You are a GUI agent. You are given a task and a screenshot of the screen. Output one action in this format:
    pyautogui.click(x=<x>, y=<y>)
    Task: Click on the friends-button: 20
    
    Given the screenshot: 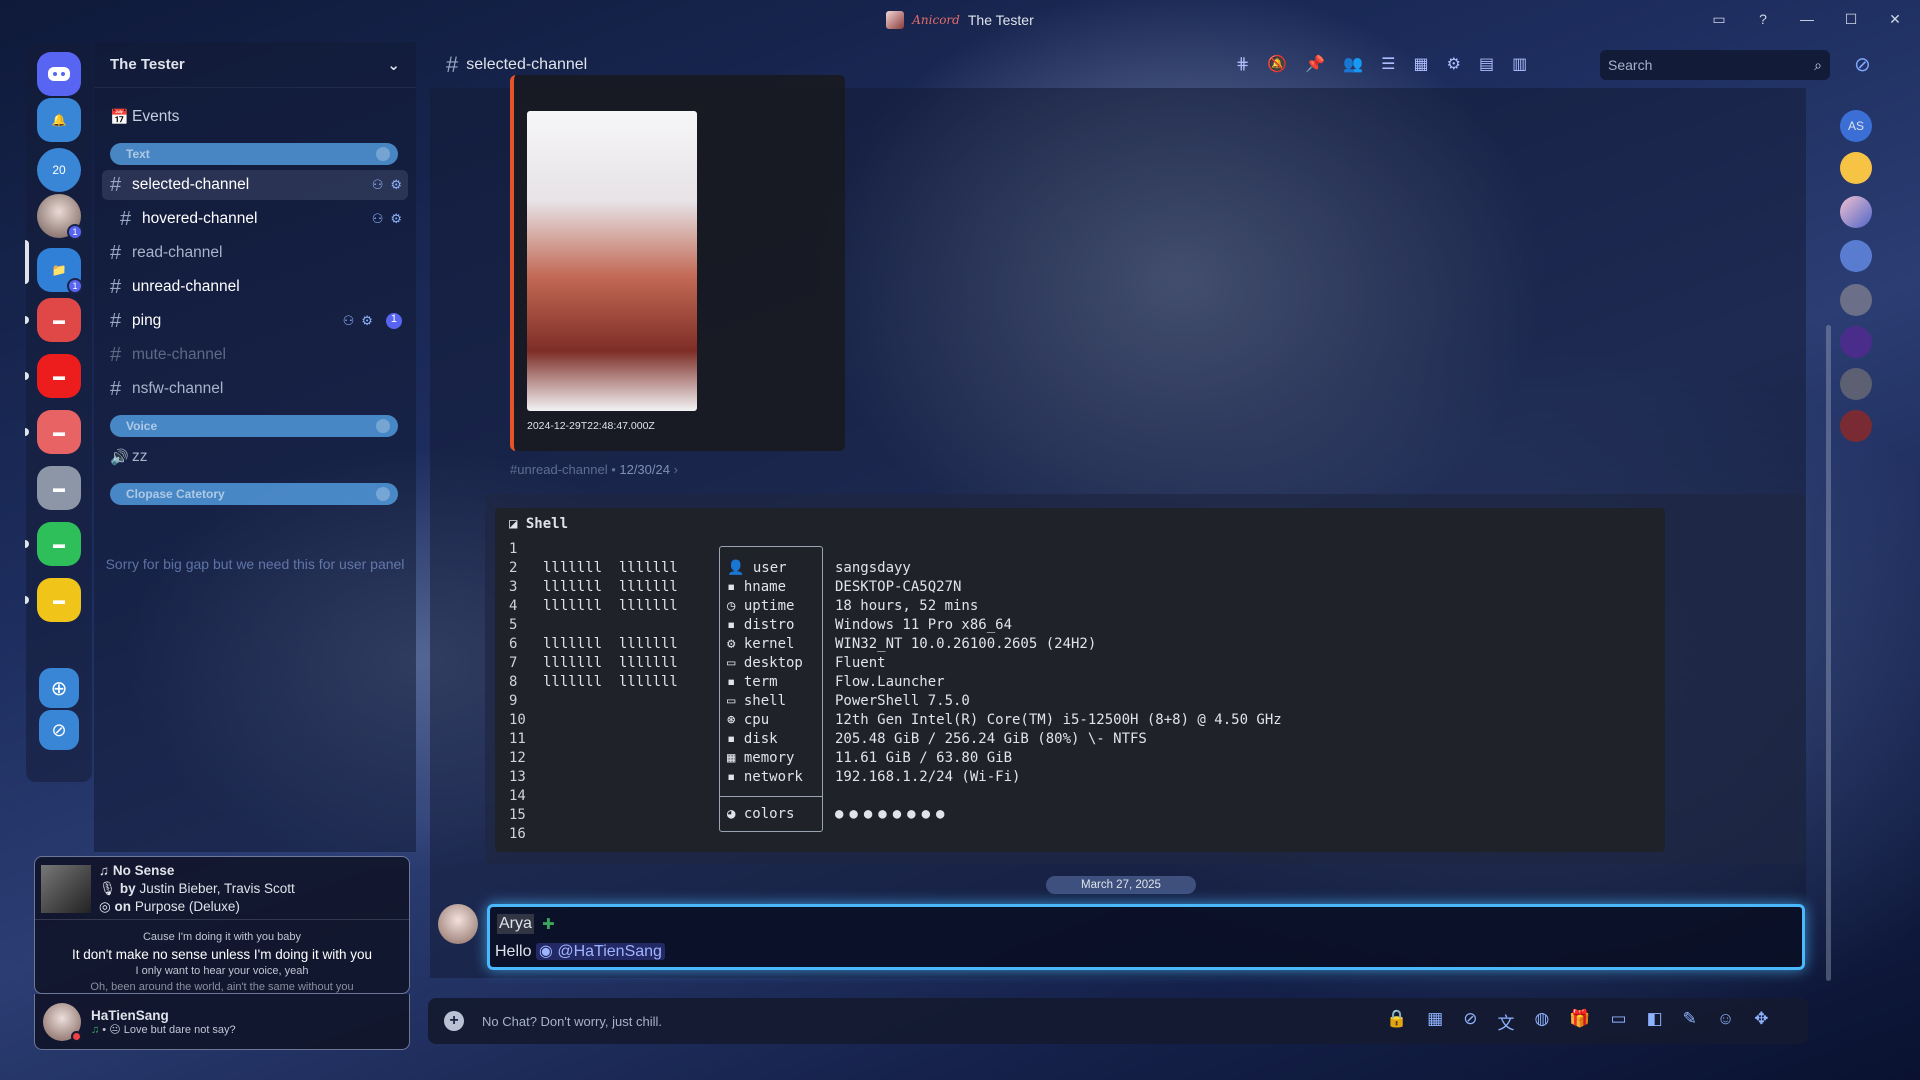 What is the action you would take?
    pyautogui.click(x=59, y=170)
    